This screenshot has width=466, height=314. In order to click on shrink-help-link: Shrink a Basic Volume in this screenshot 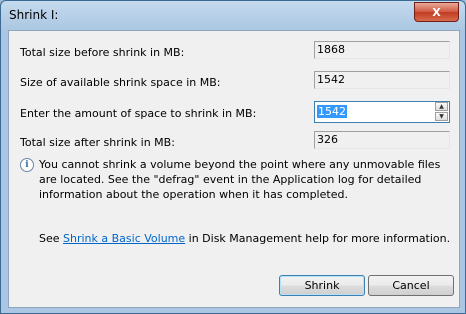, I will do `click(124, 238)`.